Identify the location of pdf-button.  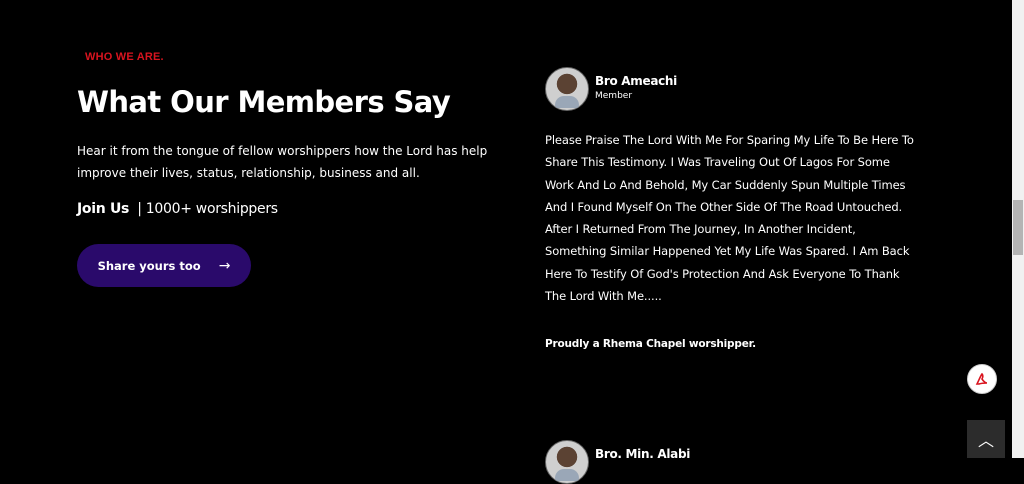
(982, 379).